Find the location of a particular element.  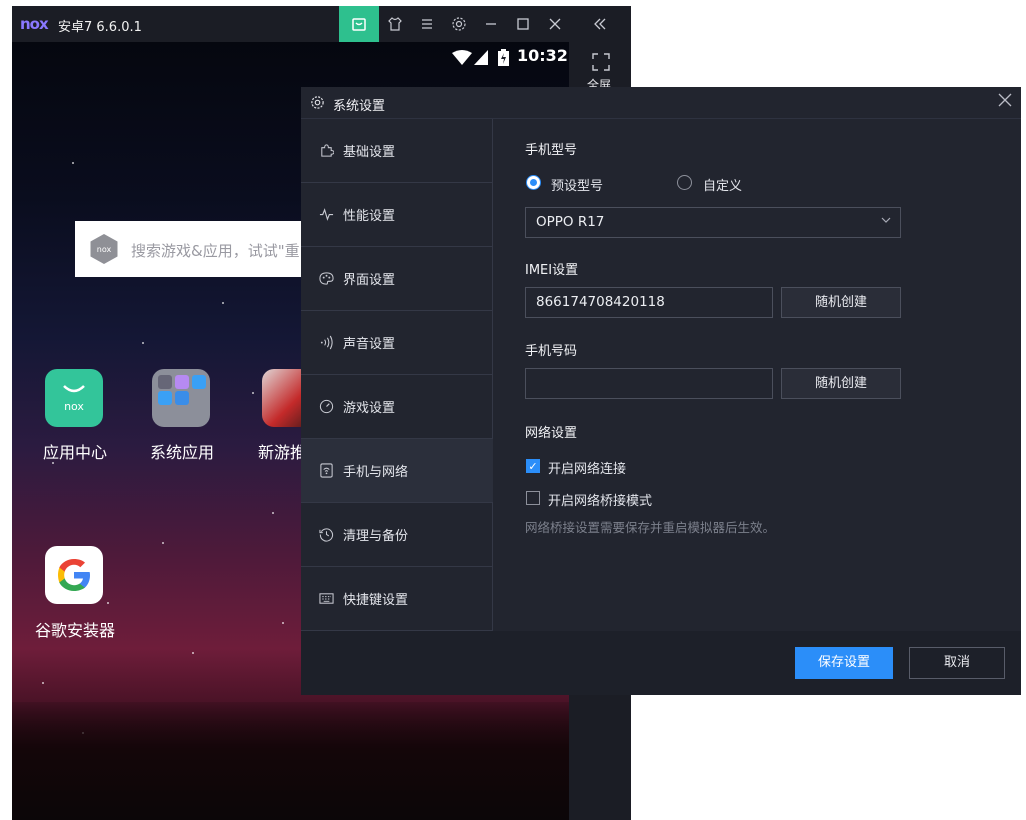

emulator-titlebar: nox 安卓7 6.6.0.1 is located at coordinates (321, 24).